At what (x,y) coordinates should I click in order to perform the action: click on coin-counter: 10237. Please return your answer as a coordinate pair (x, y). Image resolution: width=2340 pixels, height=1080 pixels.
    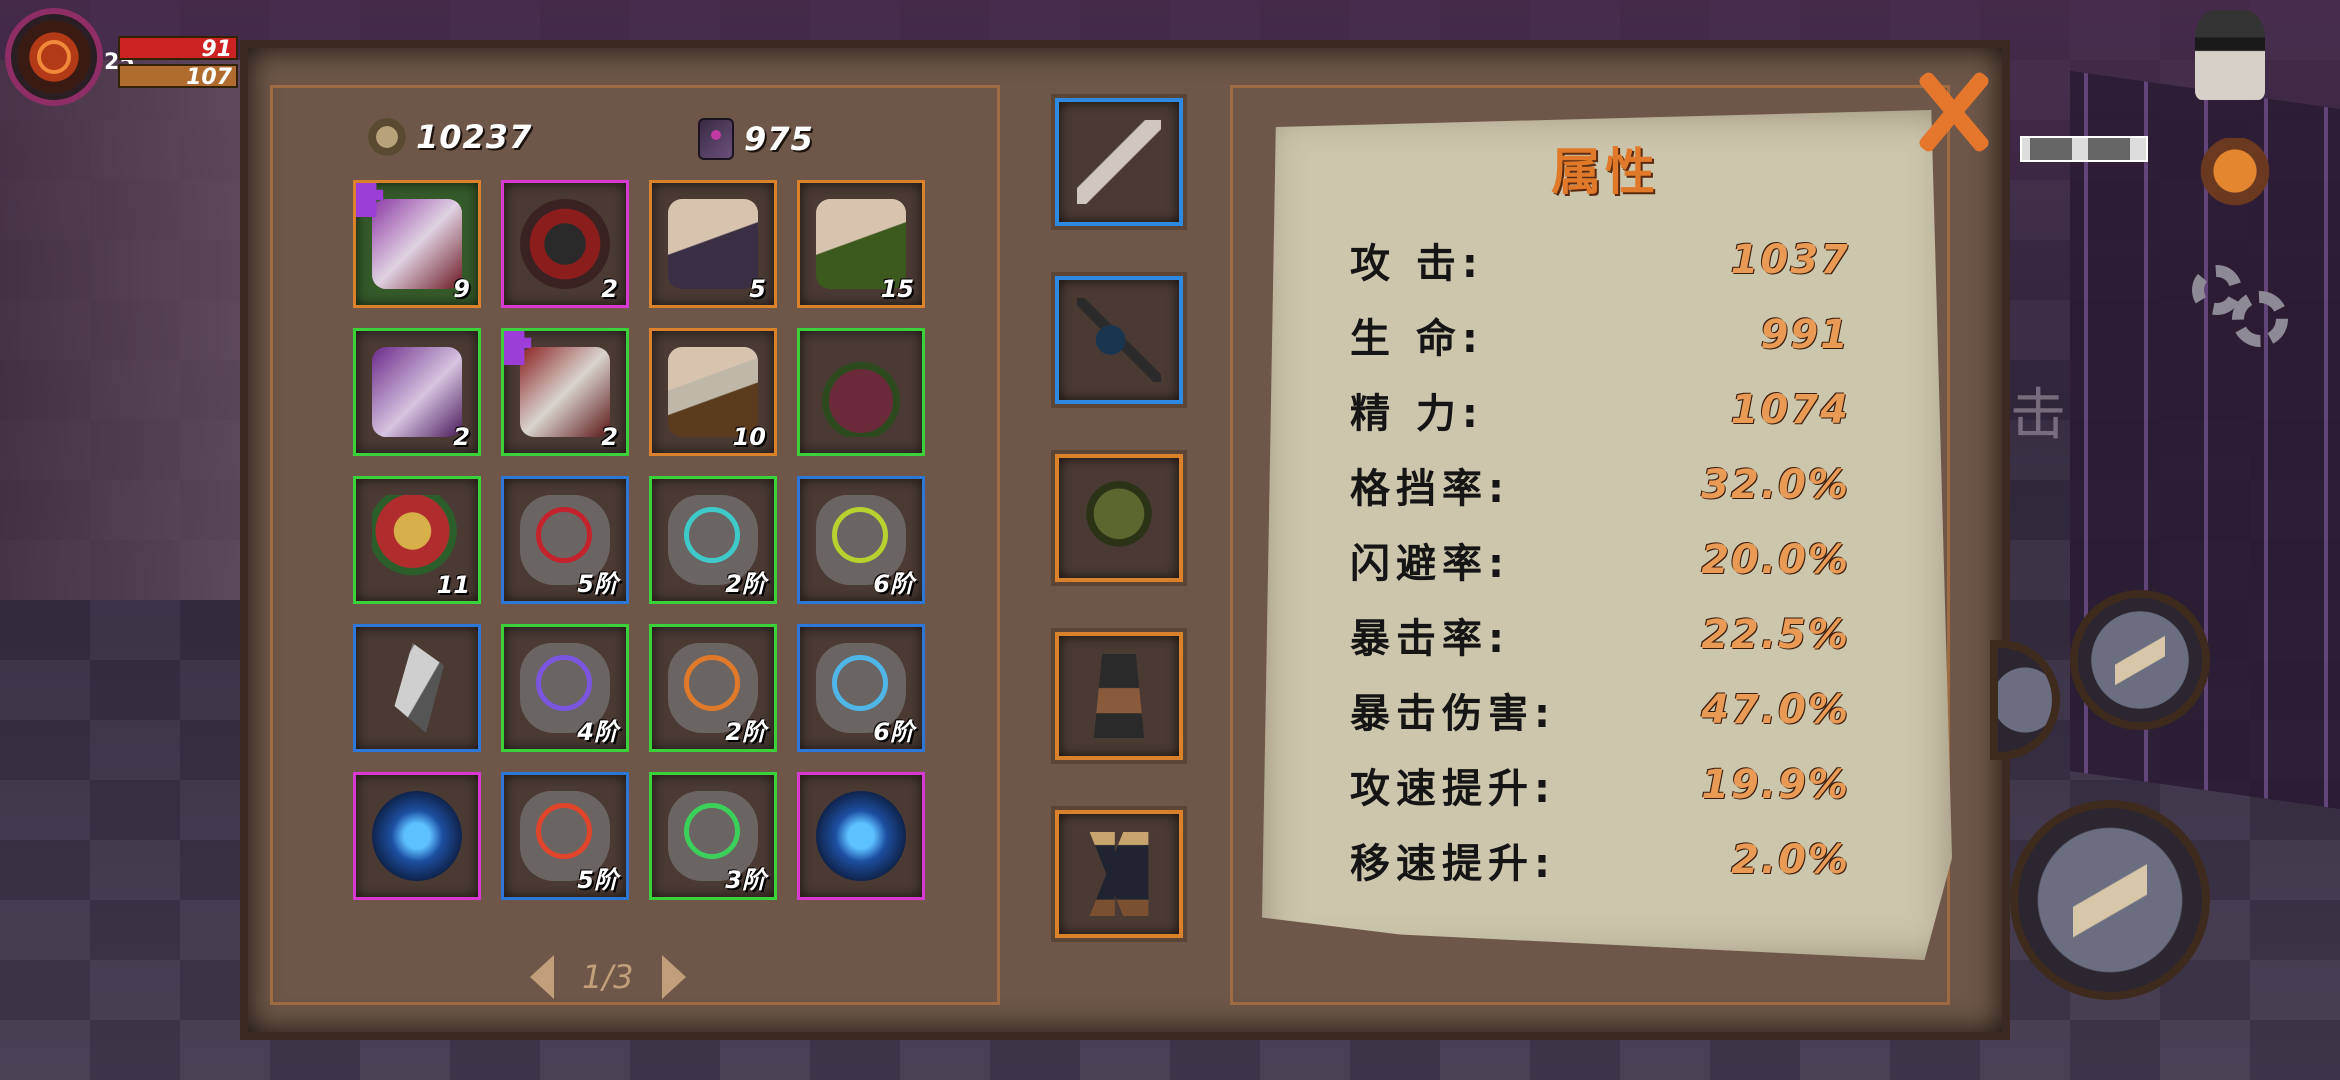
    Looking at the image, I should click on (450, 137).